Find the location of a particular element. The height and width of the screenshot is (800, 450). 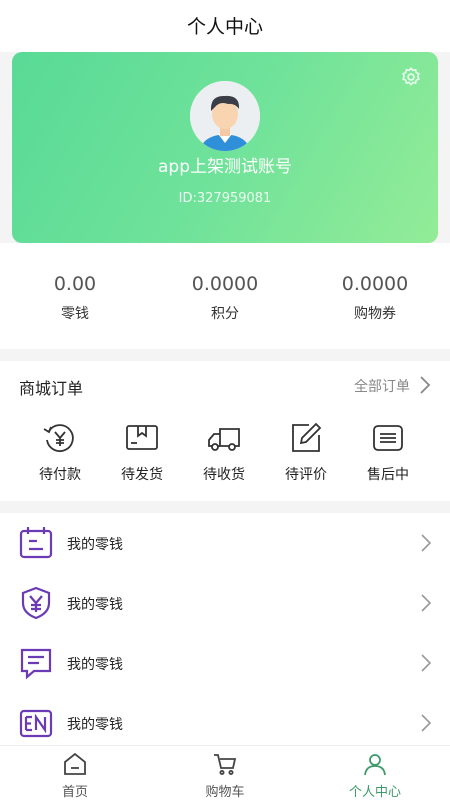

wallet-calendar-icon is located at coordinates (36, 543).